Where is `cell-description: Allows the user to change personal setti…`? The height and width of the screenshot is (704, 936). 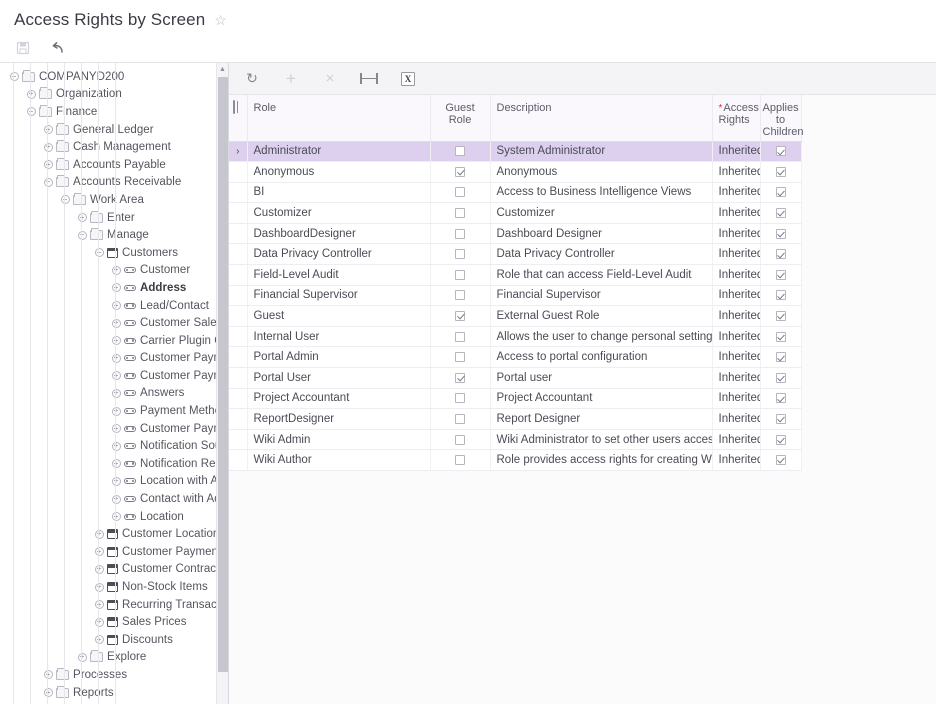 cell-description: Allows the user to change personal setti… is located at coordinates (601, 337).